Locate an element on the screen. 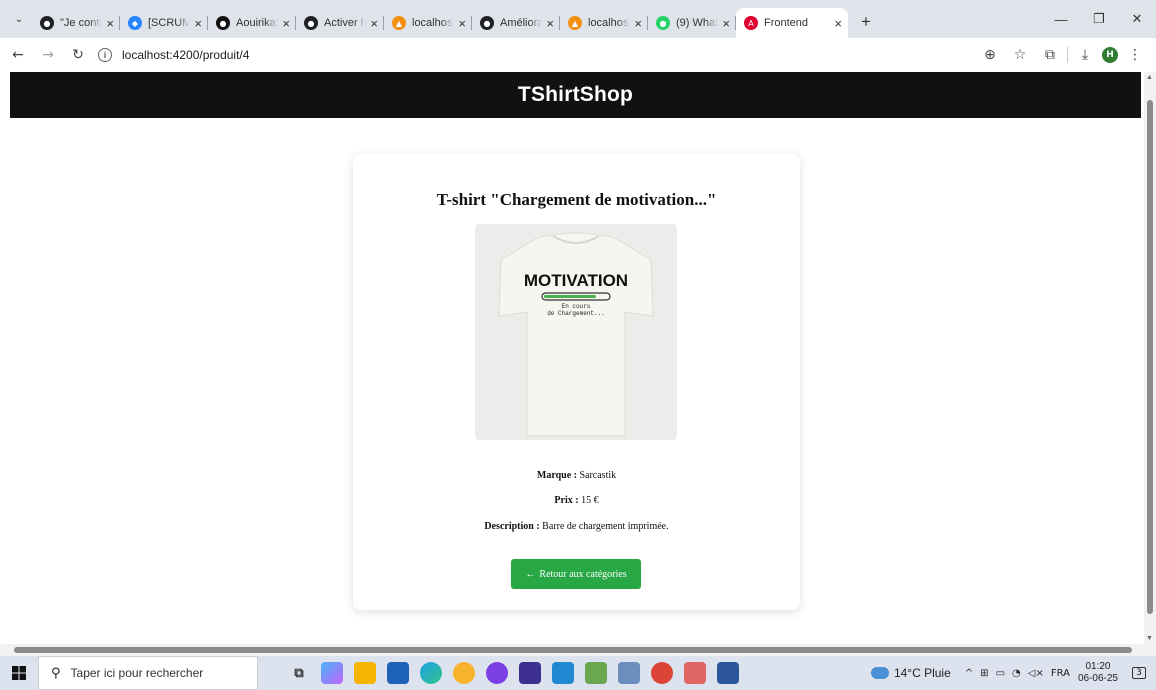 This screenshot has width=1156, height=690. new-tab-button: + is located at coordinates (866, 22).